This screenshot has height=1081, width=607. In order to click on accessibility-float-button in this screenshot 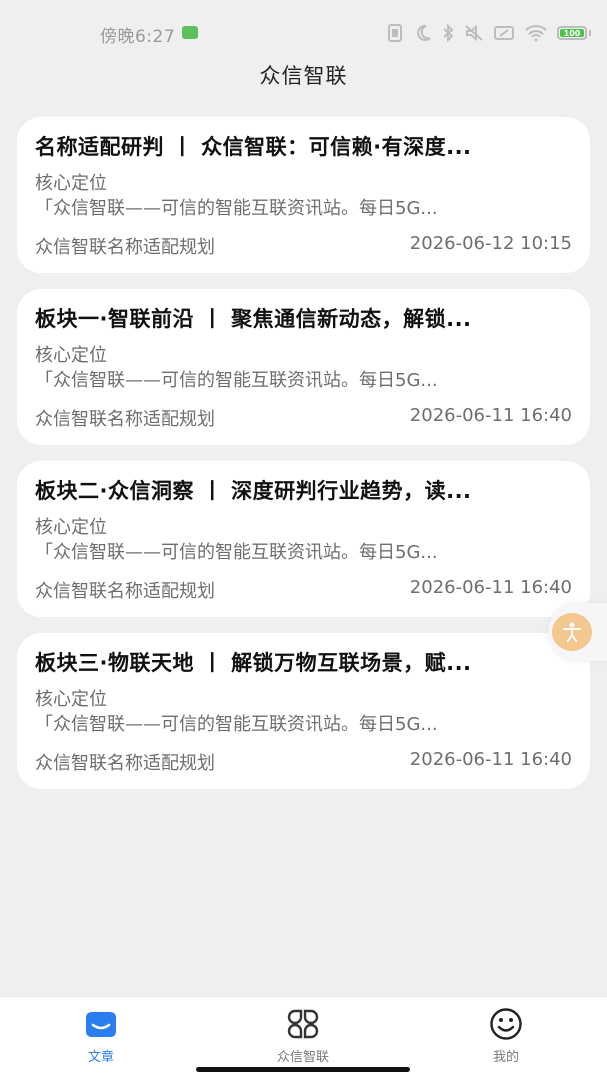, I will do `click(577, 632)`.